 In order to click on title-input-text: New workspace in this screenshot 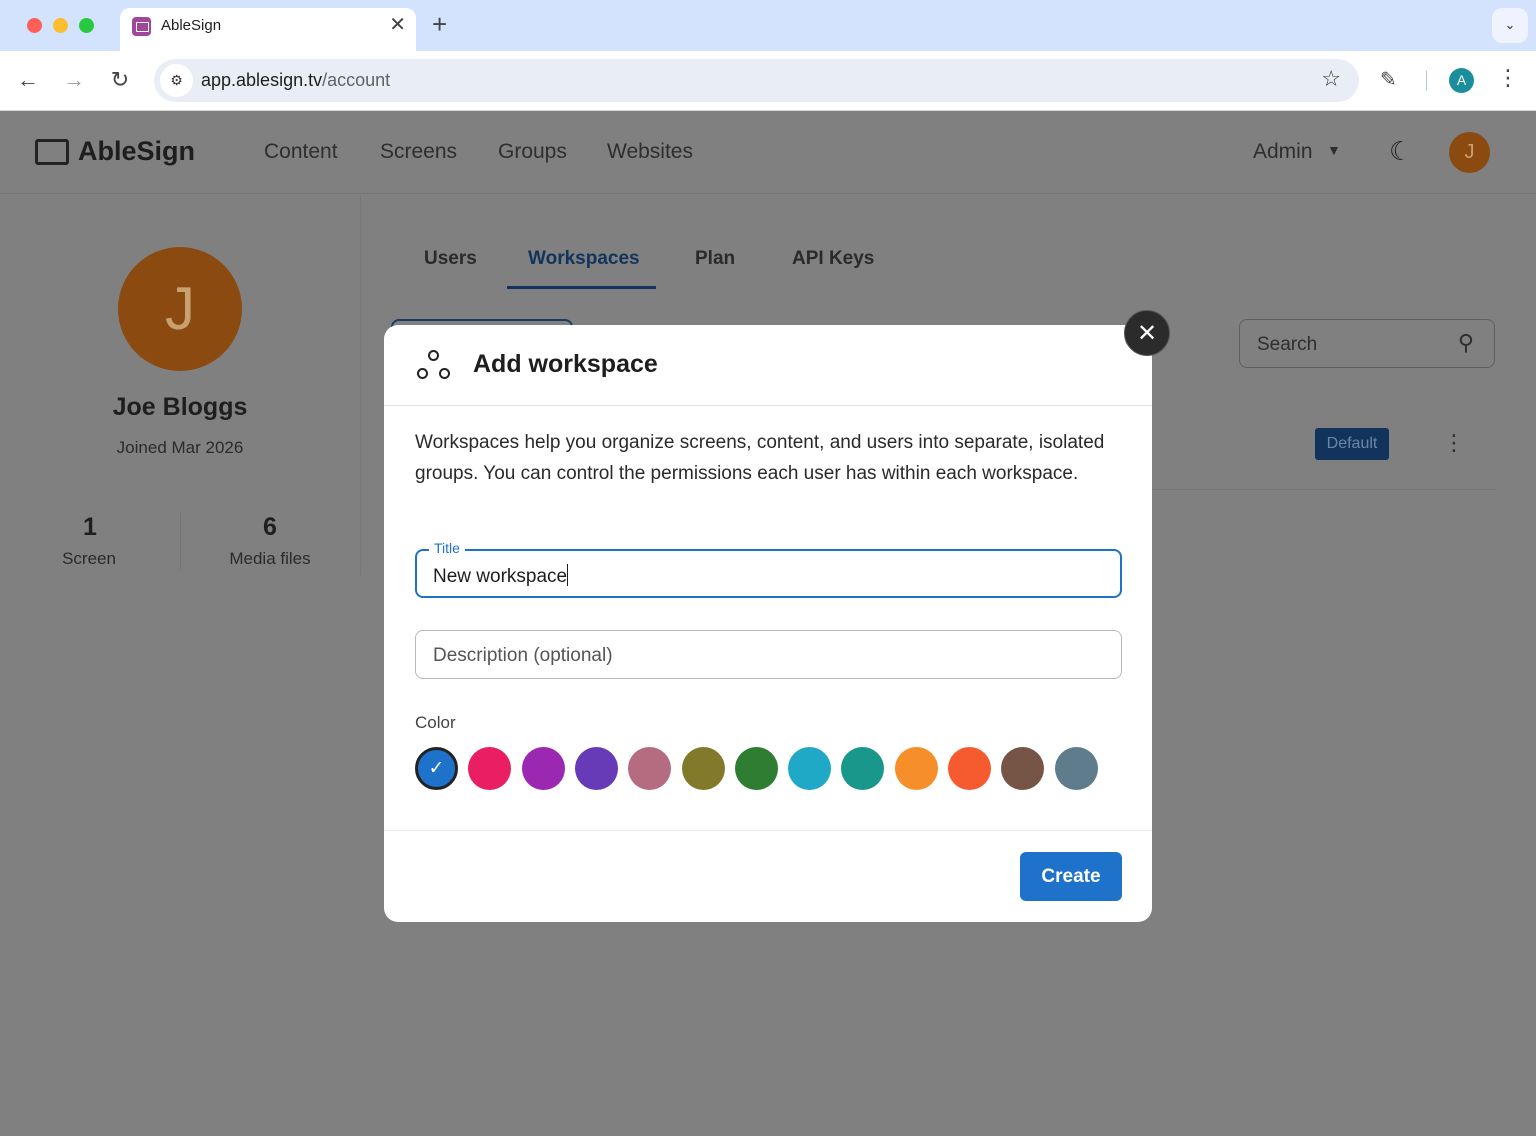, I will do `click(500, 576)`.